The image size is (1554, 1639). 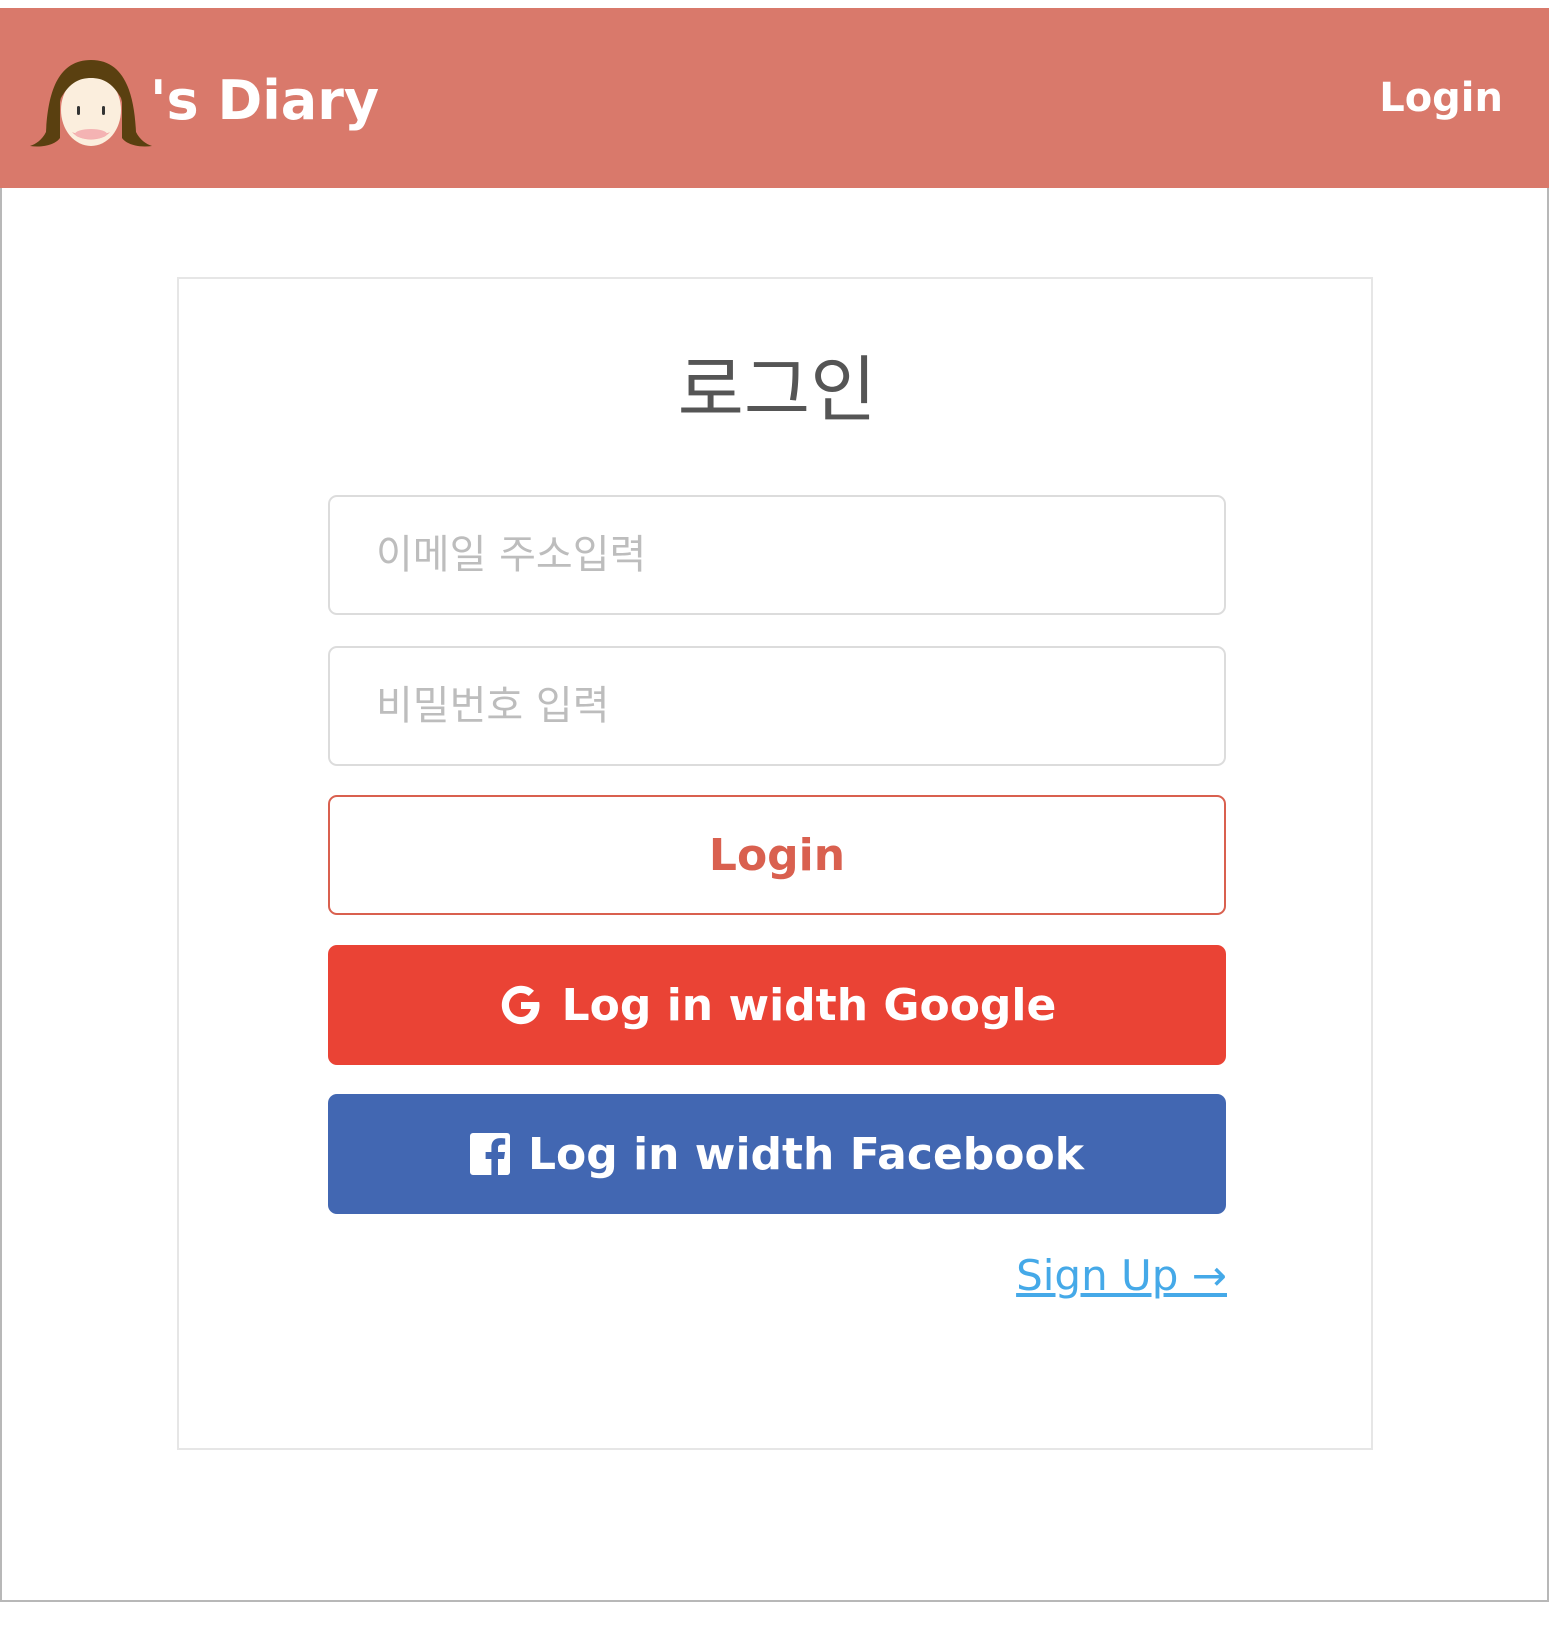 I want to click on navbar: 's Diary Login, so click(x=774, y=98).